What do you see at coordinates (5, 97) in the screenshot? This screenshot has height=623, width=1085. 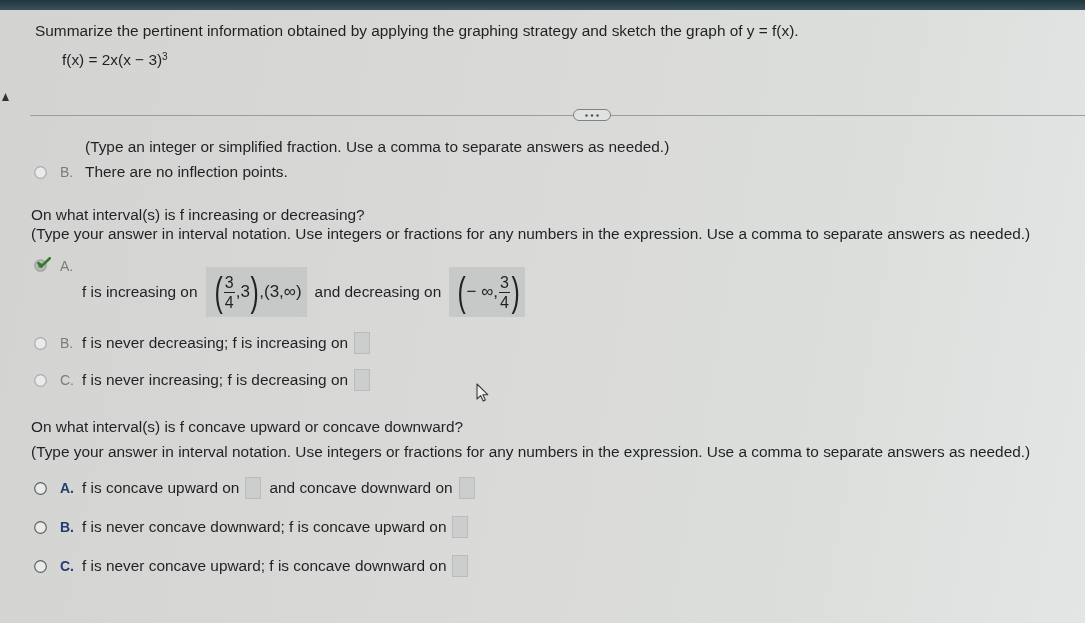 I see `triangle-icon` at bounding box center [5, 97].